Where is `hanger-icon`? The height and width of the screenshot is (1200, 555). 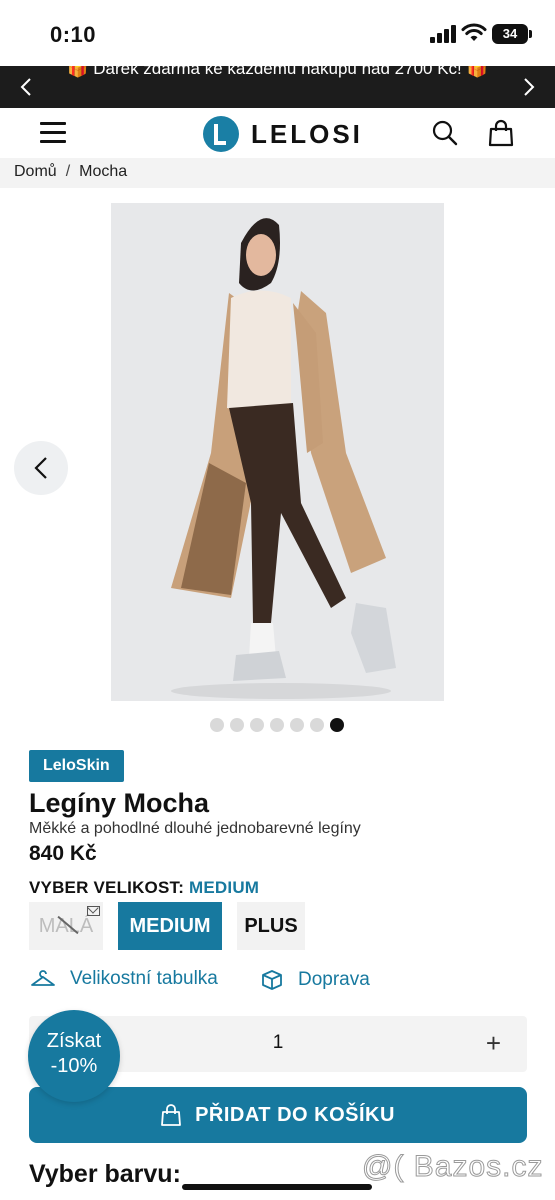 hanger-icon is located at coordinates (43, 978).